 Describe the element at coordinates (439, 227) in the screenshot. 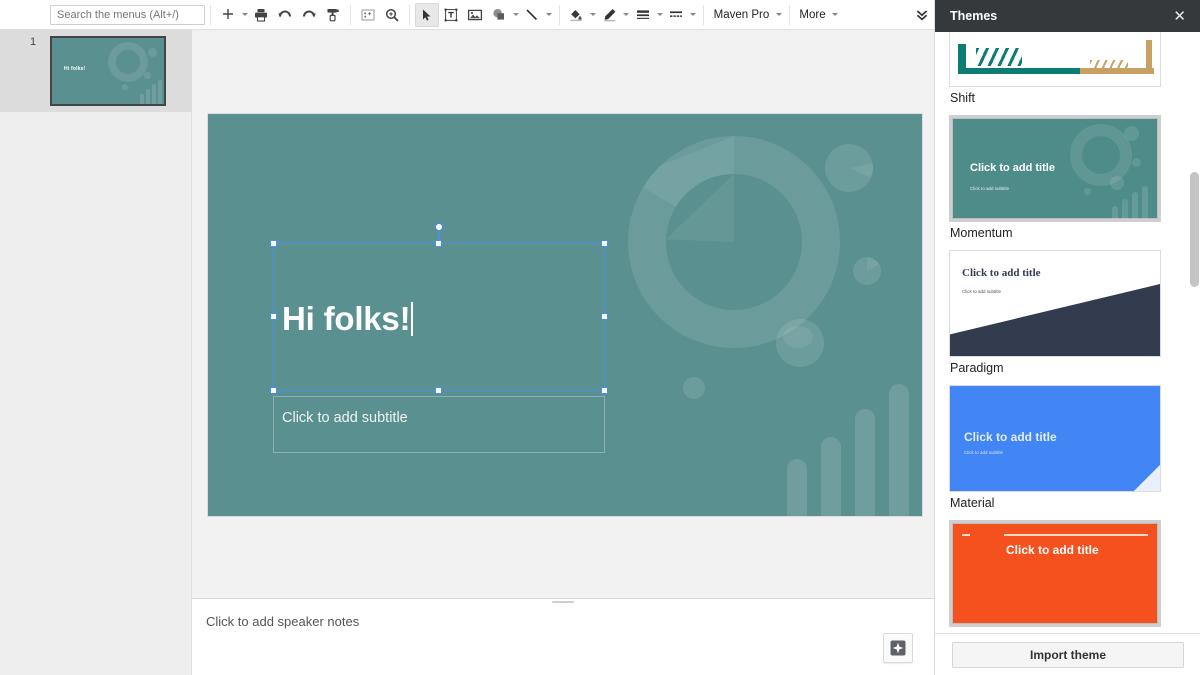

I see `rotation-handle` at that location.